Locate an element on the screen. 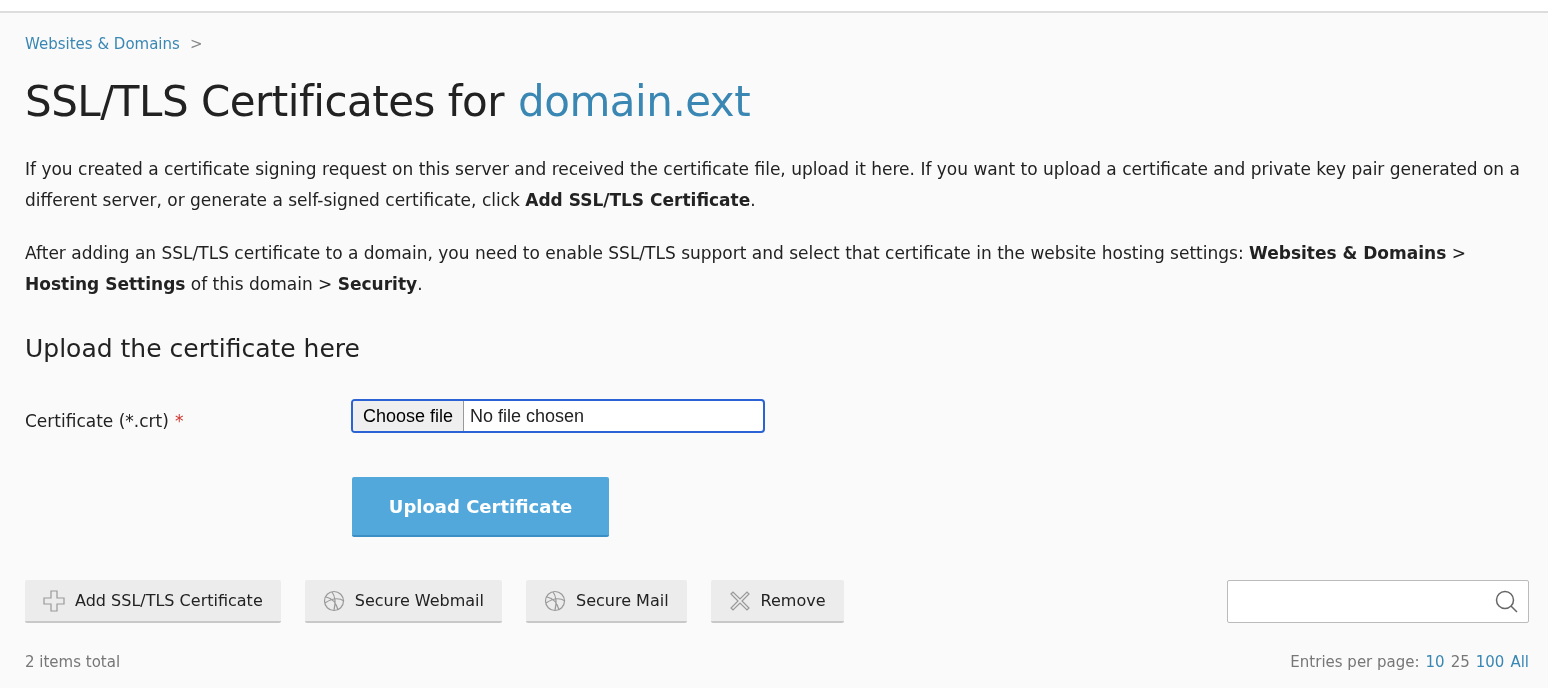  plus-icon is located at coordinates (54, 600).